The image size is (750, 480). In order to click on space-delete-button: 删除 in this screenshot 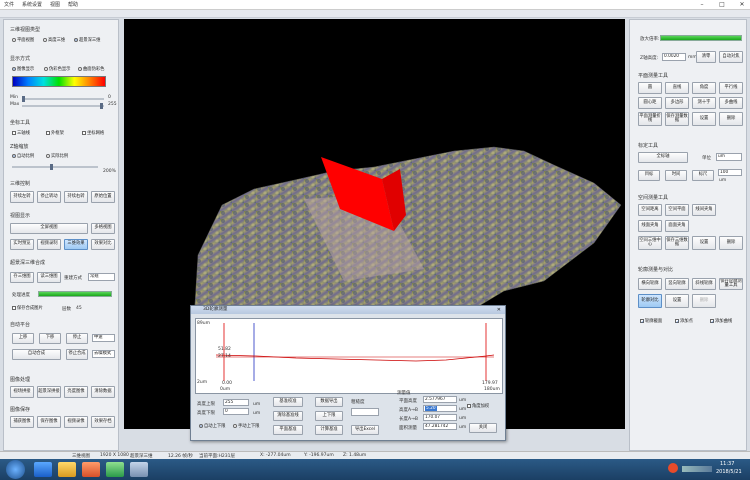, I will do `click(731, 243)`.